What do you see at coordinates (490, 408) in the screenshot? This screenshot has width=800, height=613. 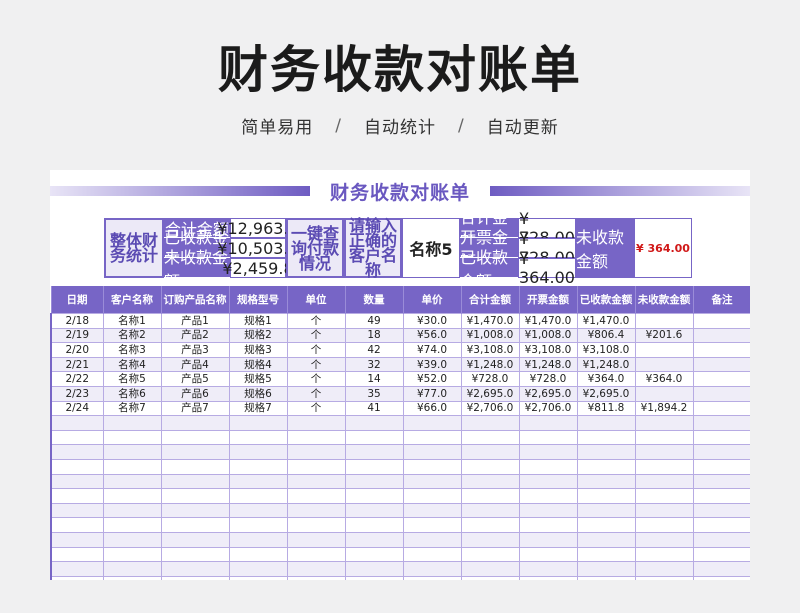 I see `table-cell: ¥2,706.0` at bounding box center [490, 408].